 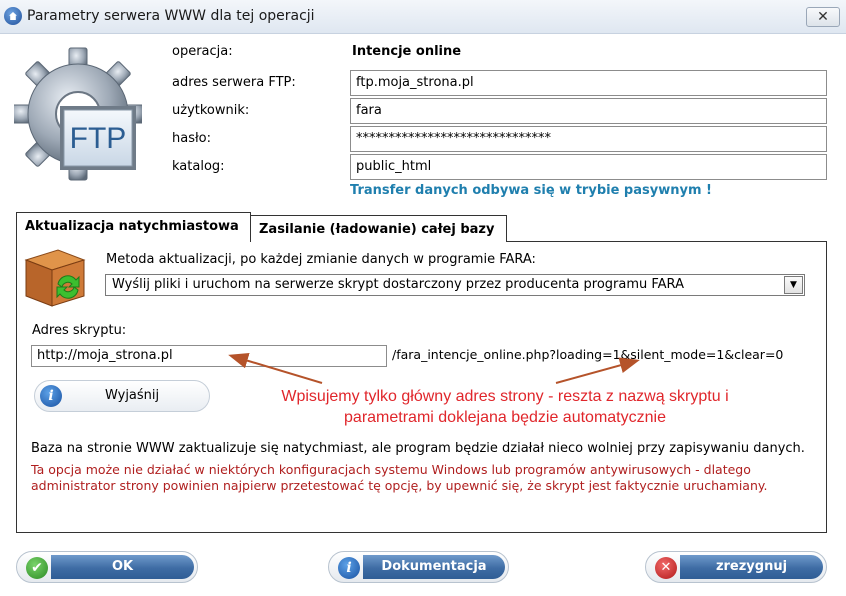 I want to click on server-label: adres serwera FTP:, so click(x=234, y=82).